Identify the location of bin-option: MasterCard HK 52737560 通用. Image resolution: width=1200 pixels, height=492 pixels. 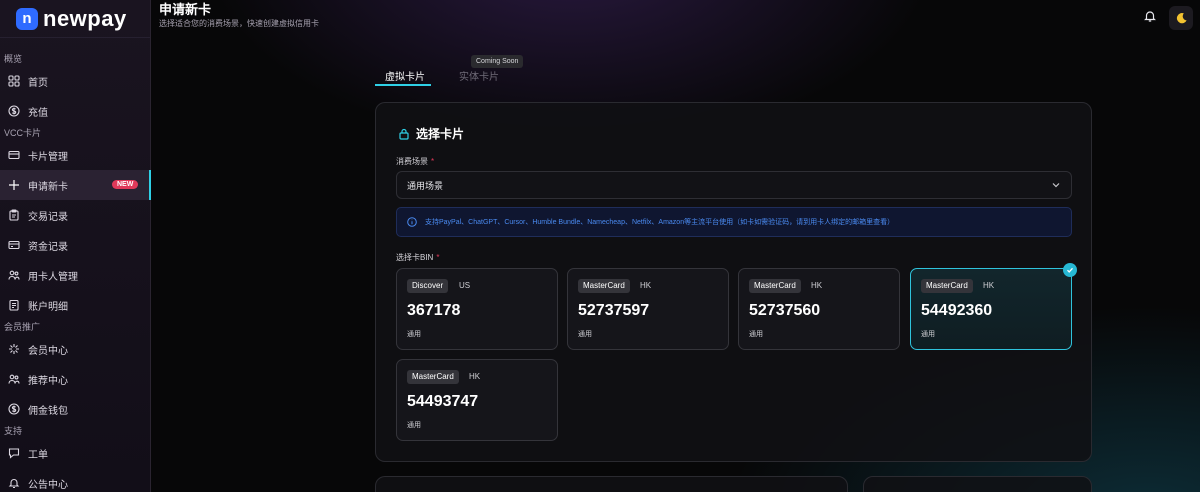
(819, 309).